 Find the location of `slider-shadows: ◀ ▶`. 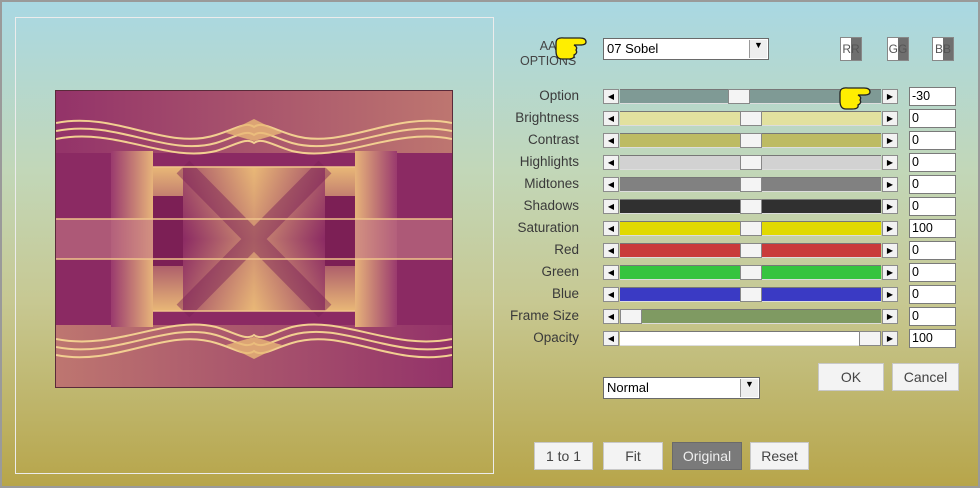

slider-shadows: ◀ ▶ is located at coordinates (750, 206).